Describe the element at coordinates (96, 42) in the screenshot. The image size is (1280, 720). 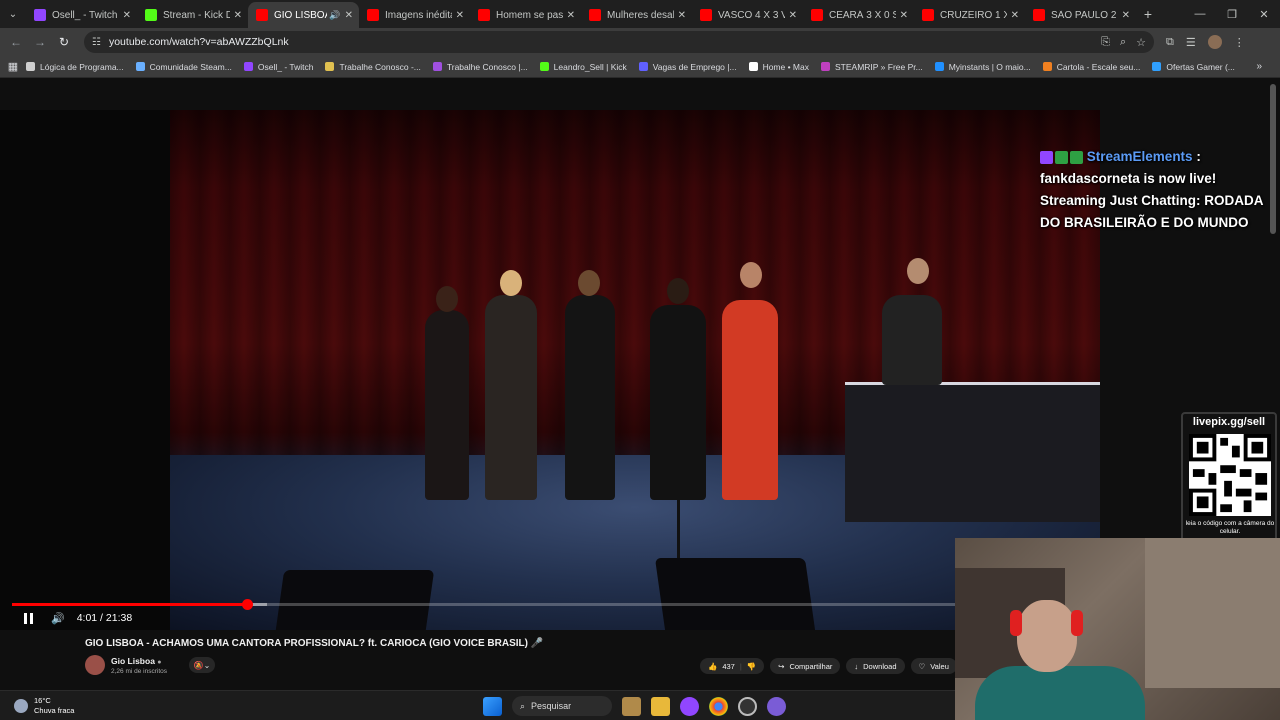
I see `site-info-icon: ☷` at that location.